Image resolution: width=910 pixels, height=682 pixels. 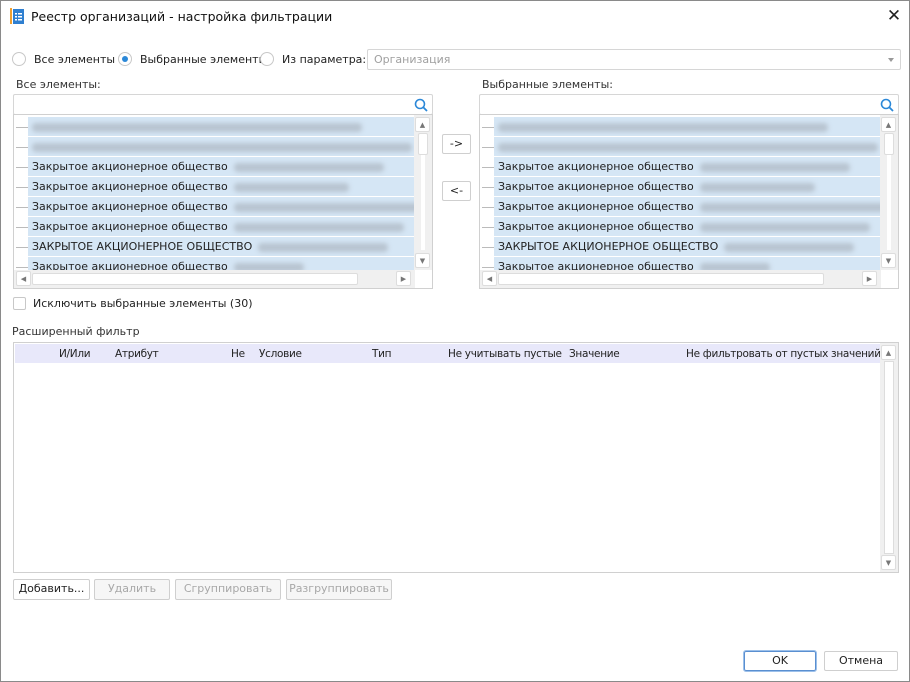 What do you see at coordinates (238, 354) in the screenshot?
I see `column-header: Не` at bounding box center [238, 354].